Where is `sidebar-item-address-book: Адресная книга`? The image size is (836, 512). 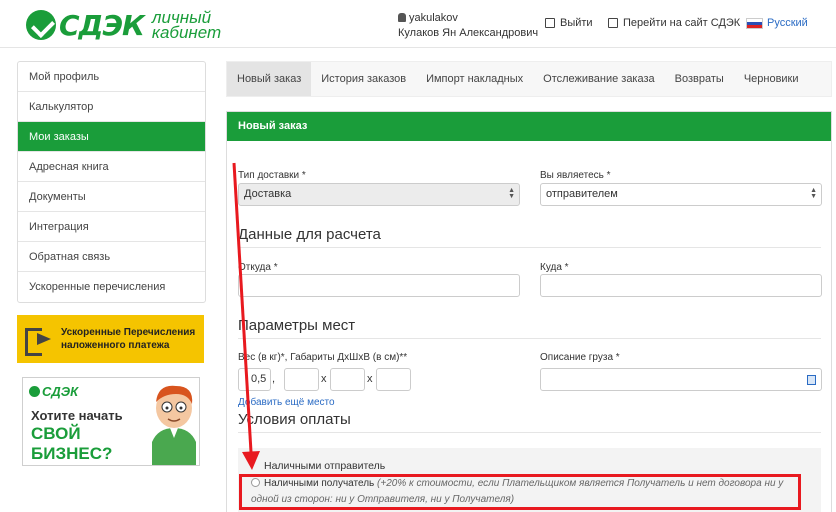
sidebar-item-address-book: Адресная книга is located at coordinates (111, 167).